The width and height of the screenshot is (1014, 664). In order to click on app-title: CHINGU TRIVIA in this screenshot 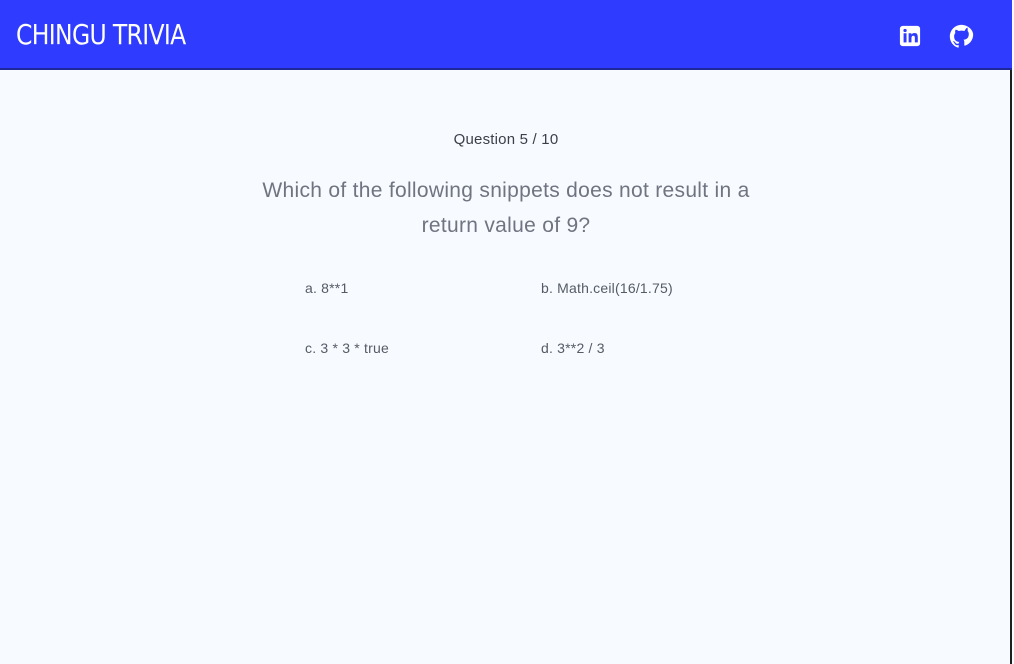, I will do `click(101, 34)`.